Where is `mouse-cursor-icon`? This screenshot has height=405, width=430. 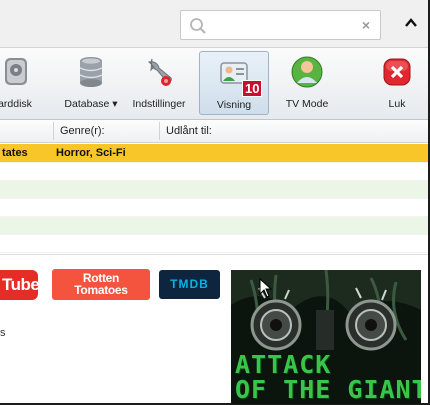 mouse-cursor-icon is located at coordinates (266, 288).